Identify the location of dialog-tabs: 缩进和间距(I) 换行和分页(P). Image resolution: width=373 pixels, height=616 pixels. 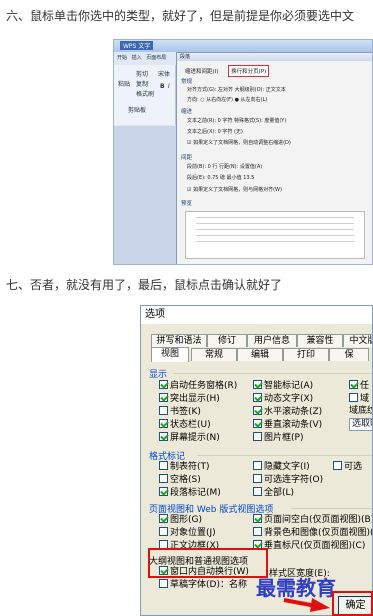
(229, 71).